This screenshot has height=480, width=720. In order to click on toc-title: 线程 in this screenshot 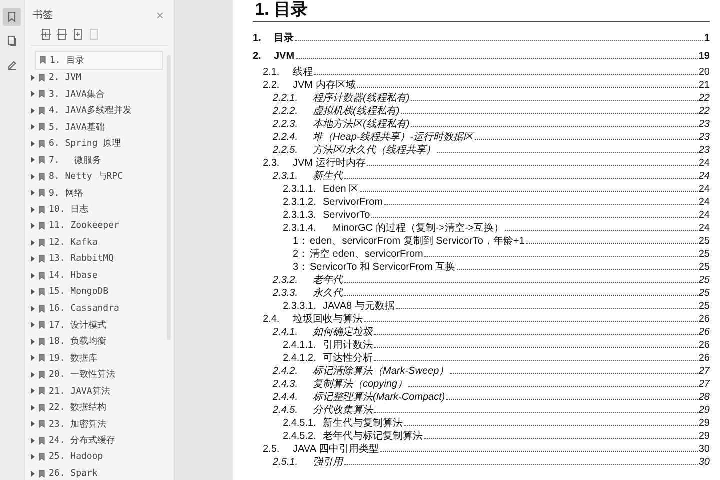, I will do `click(303, 72)`.